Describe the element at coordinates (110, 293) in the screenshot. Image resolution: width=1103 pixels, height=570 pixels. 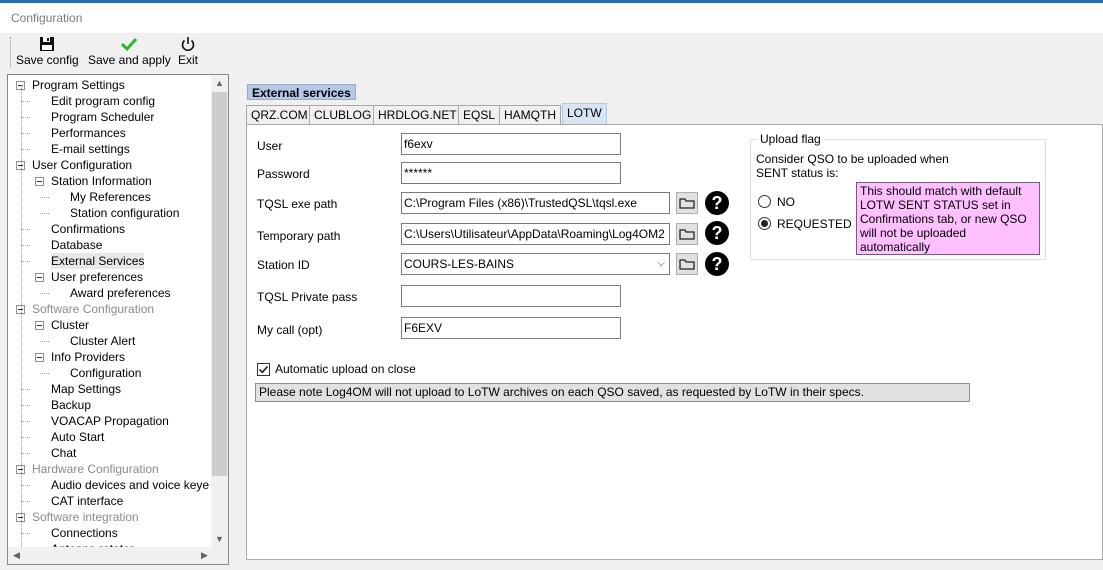
I see `tree-item: Award preferences` at that location.